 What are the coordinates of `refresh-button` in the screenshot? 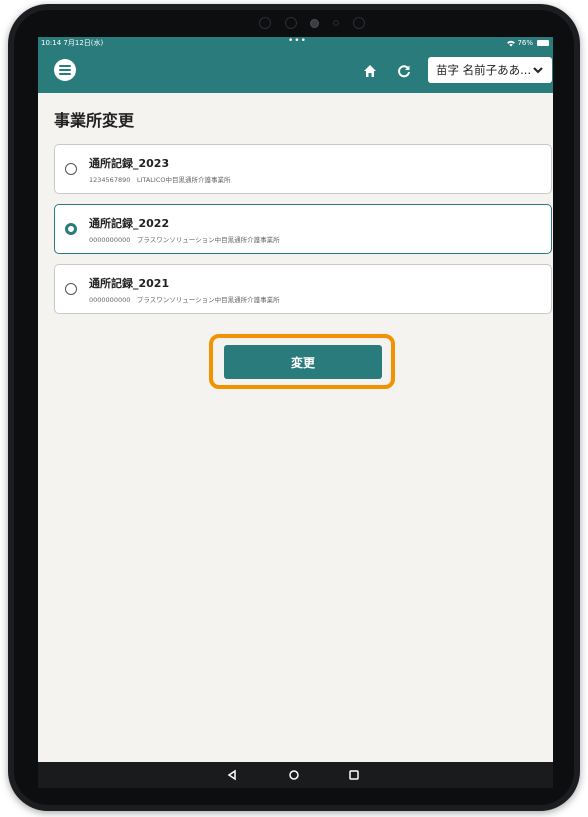 It's located at (404, 71).